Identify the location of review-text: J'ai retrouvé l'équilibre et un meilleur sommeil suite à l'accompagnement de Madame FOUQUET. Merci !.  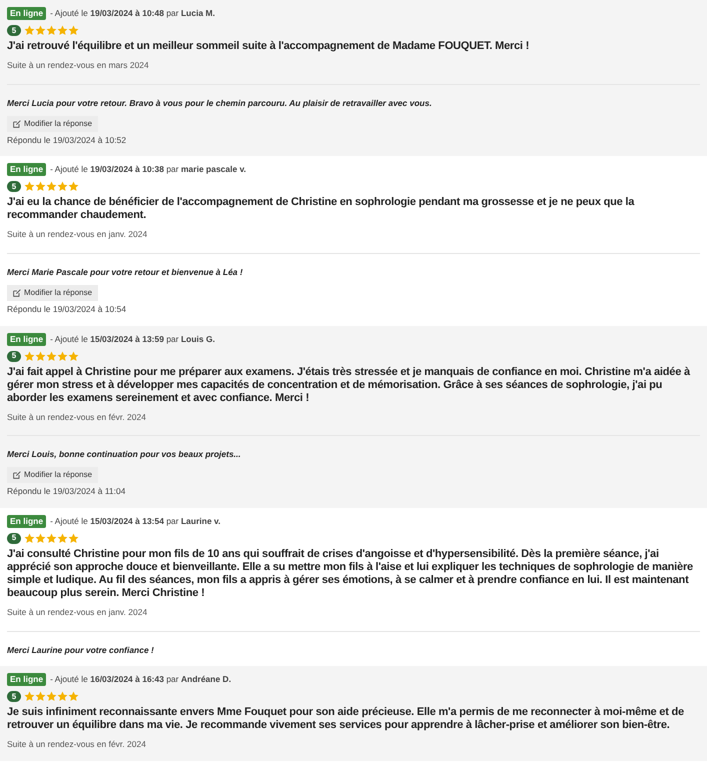
(268, 46).